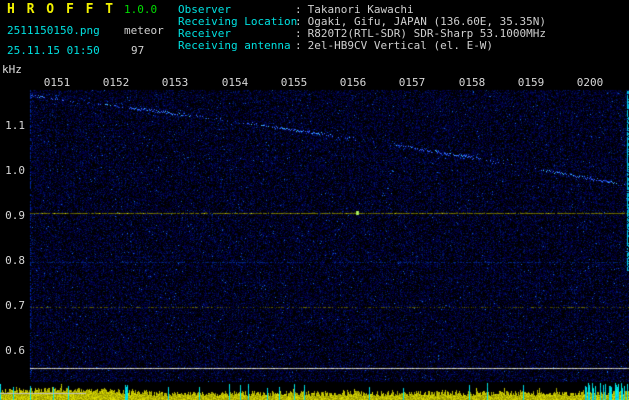 The image size is (629, 400). I want to click on info-value: 2el-HB9CV Vertical (el. E-W), so click(400, 45).